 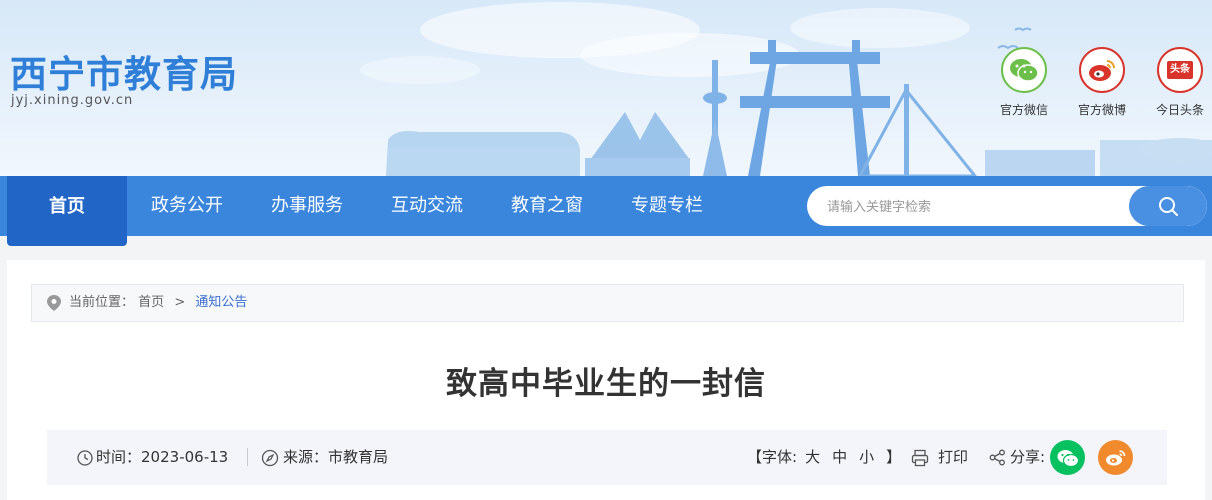 I want to click on nav-item-special-topics: 专题专栏, so click(x=667, y=206).